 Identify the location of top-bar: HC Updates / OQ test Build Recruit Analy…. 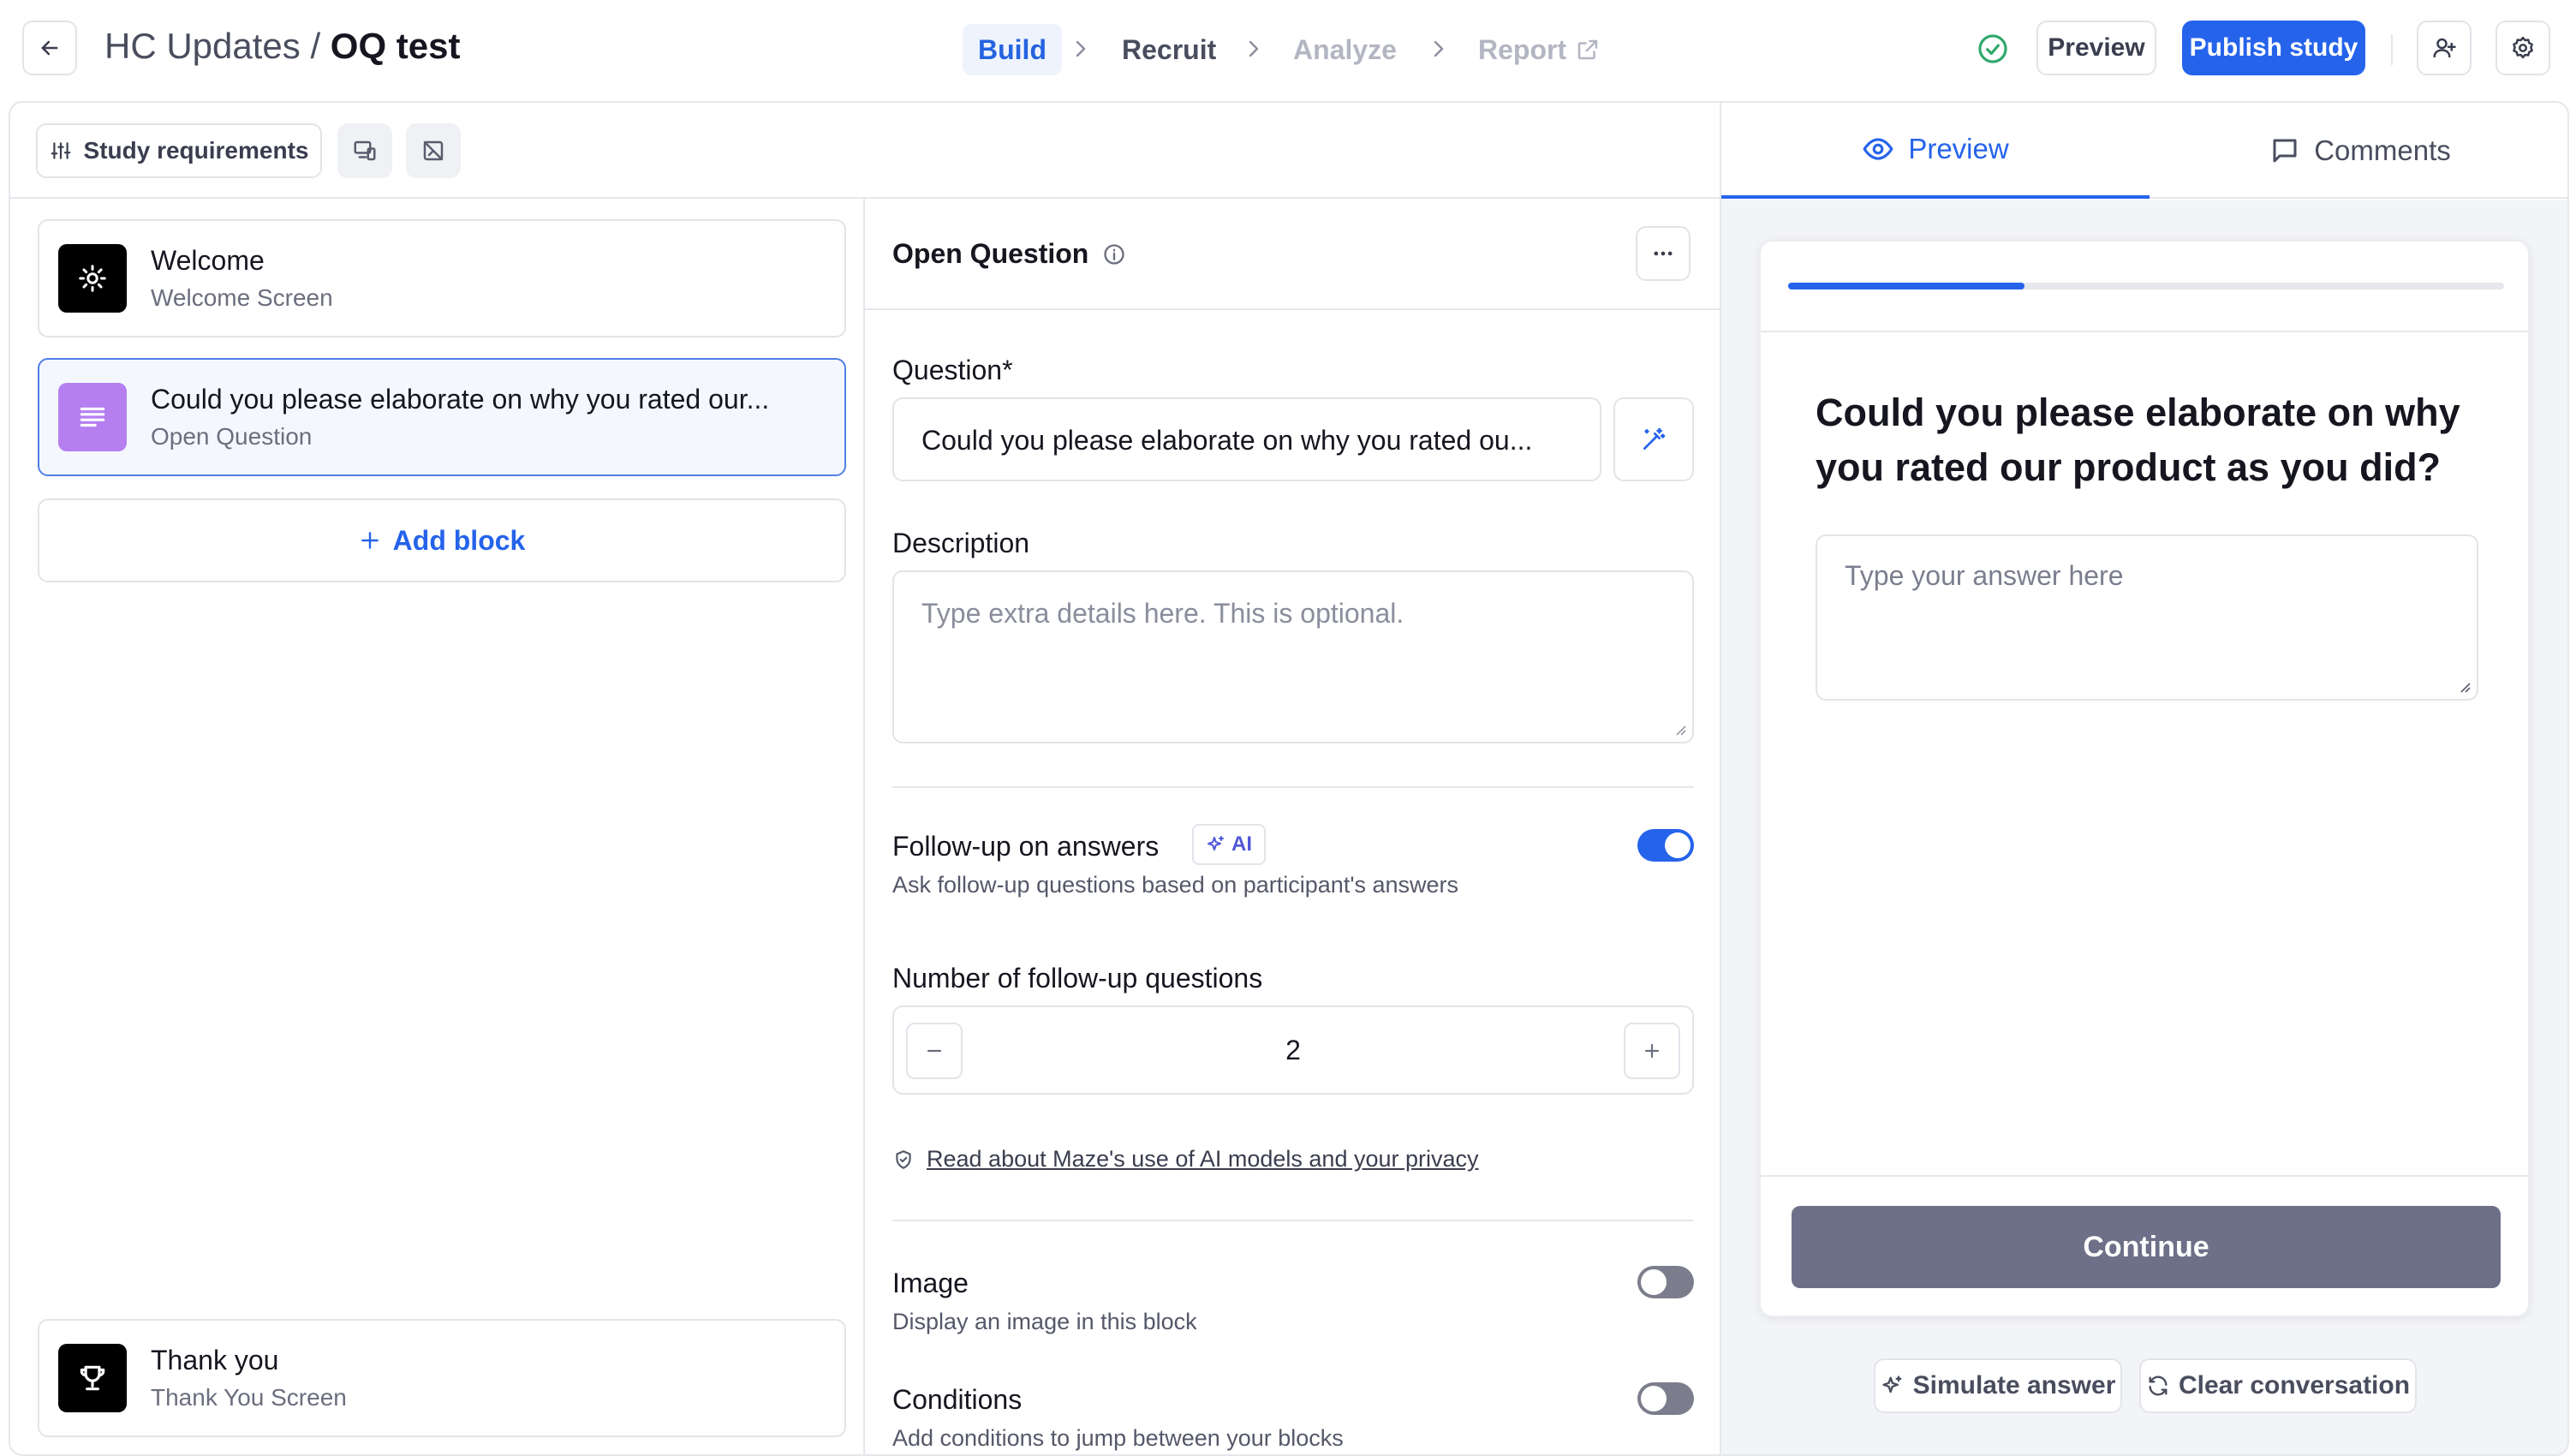
(1288, 49).